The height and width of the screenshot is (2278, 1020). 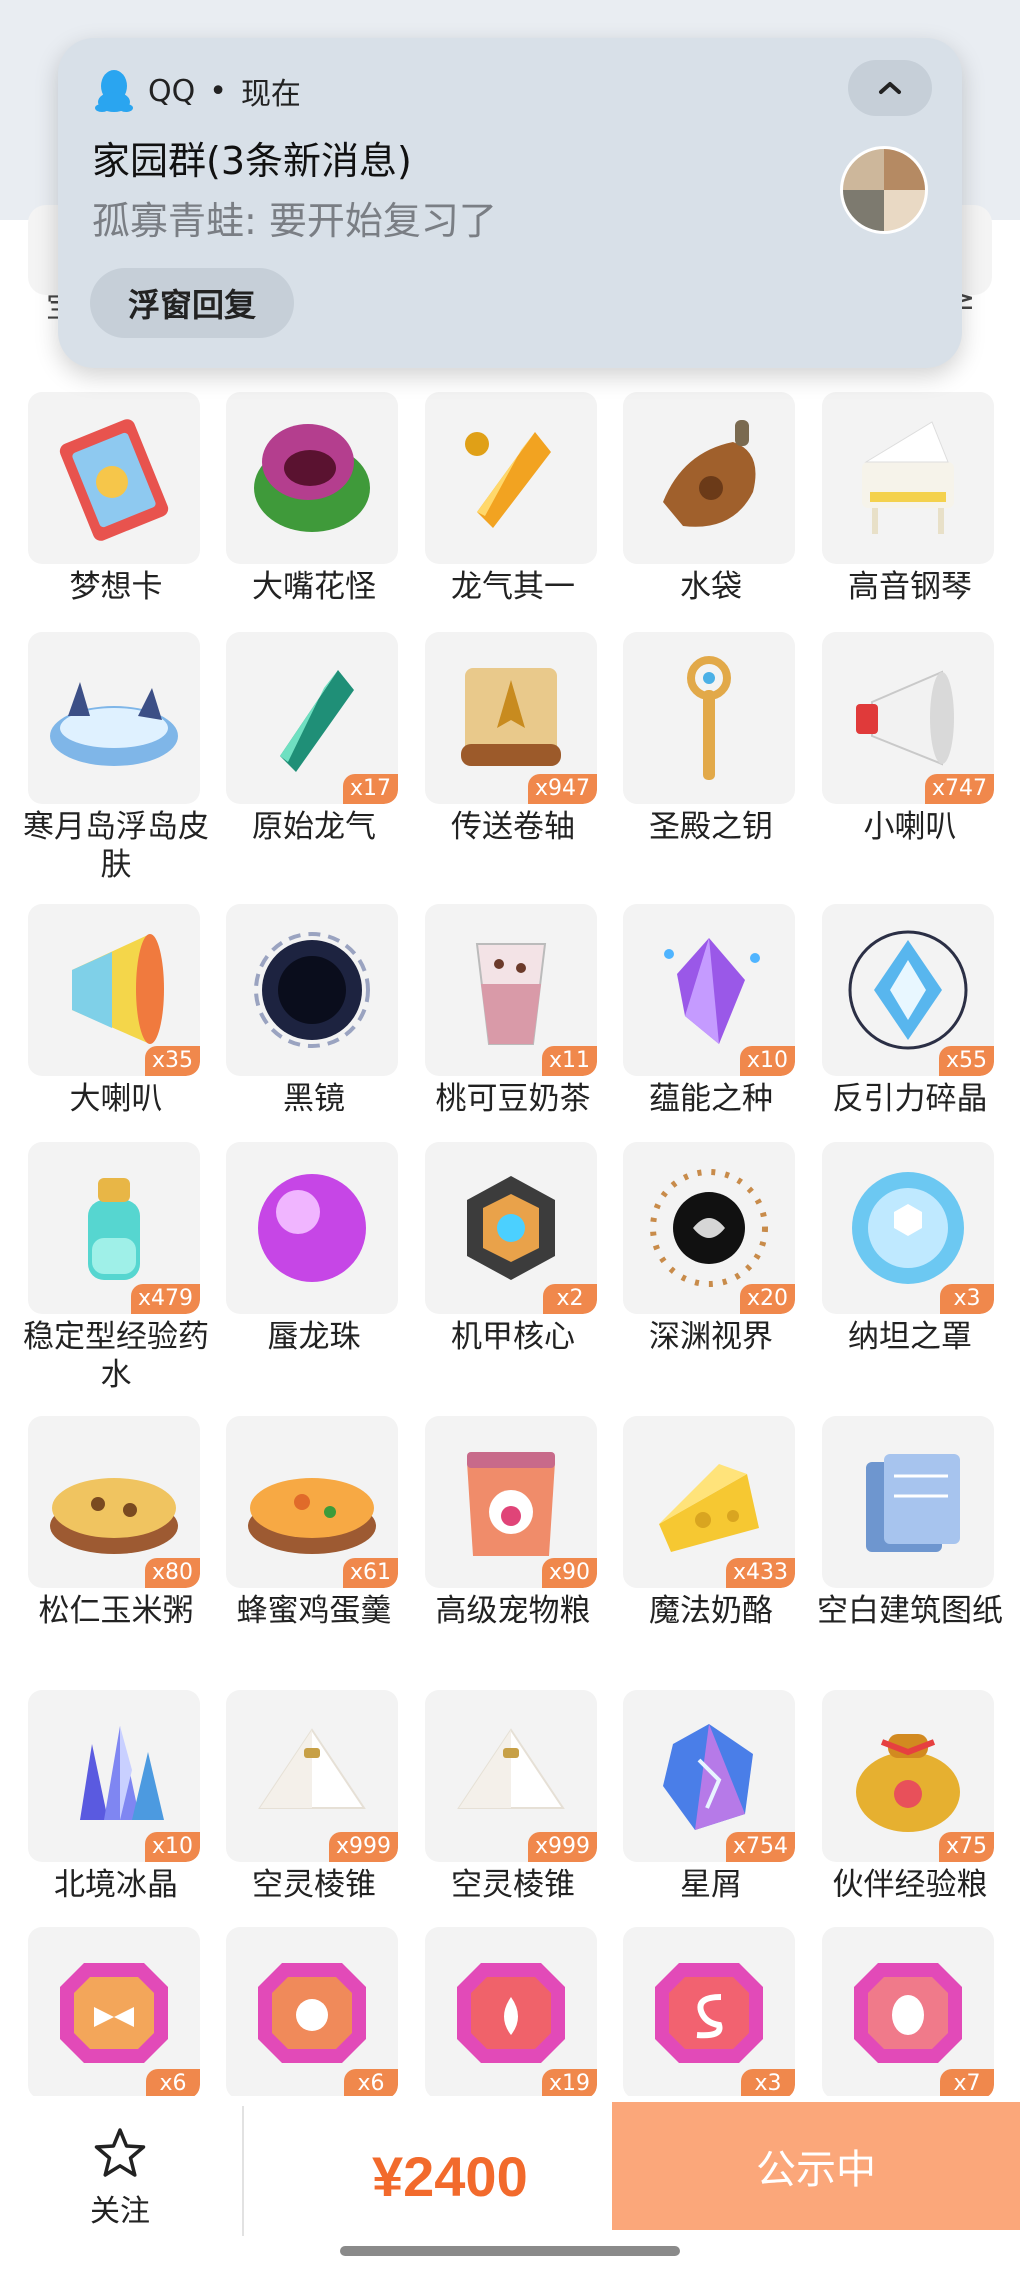 I want to click on small-megaphone-icon: x747, so click(x=908, y=718).